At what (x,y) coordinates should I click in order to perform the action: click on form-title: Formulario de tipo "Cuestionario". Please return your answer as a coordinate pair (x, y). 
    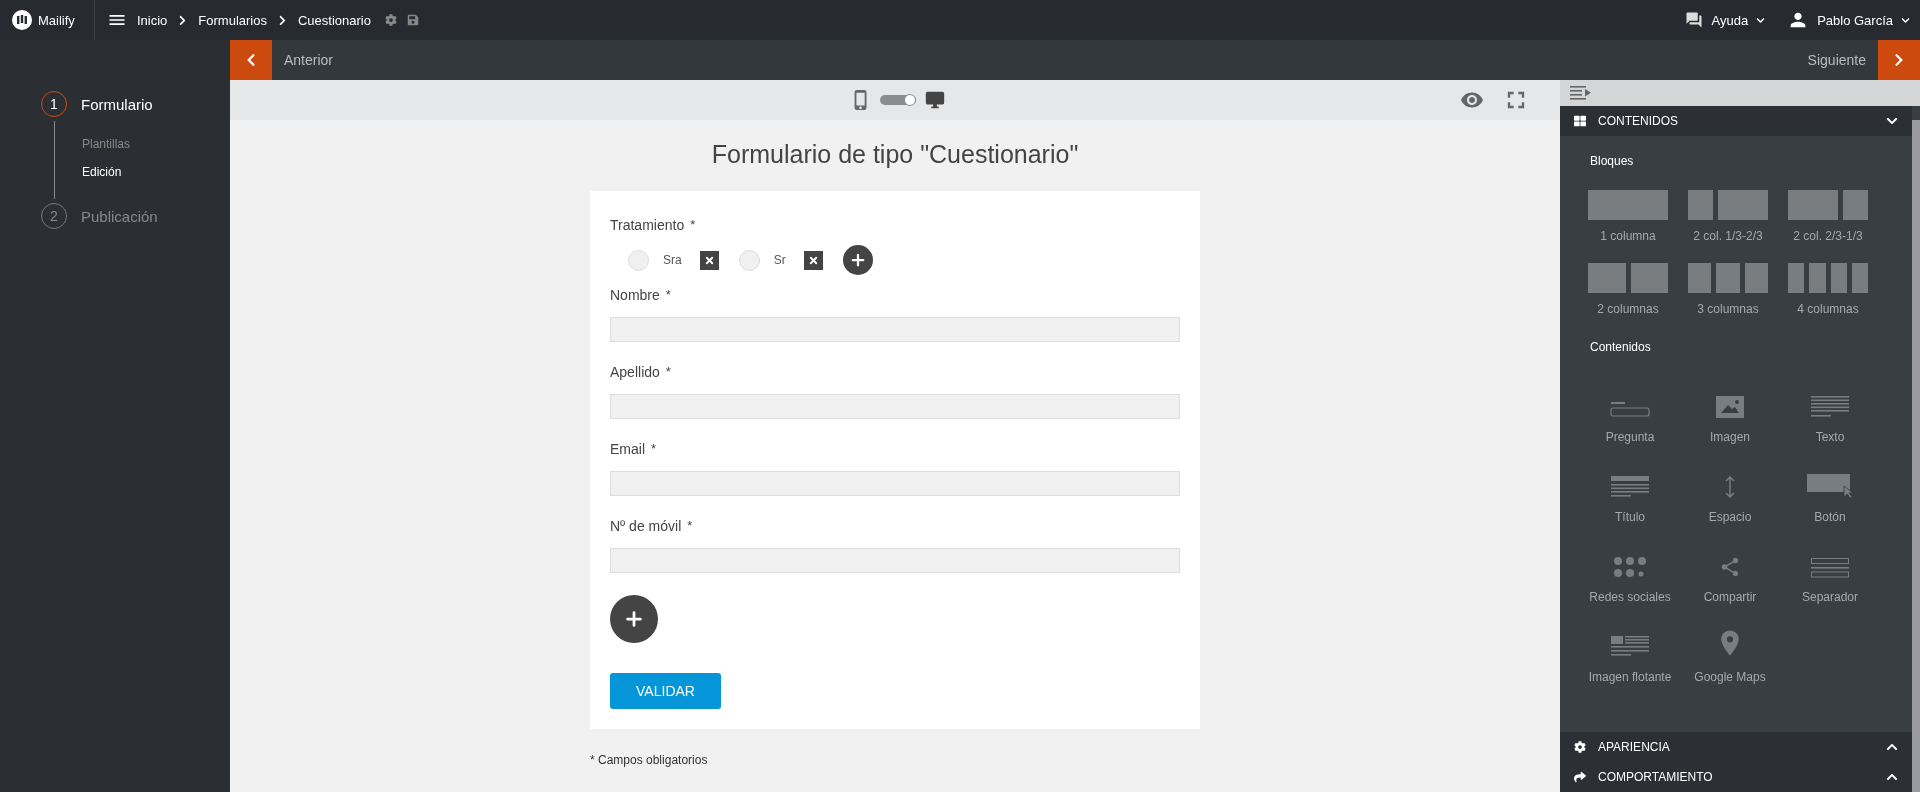
    Looking at the image, I should click on (895, 154).